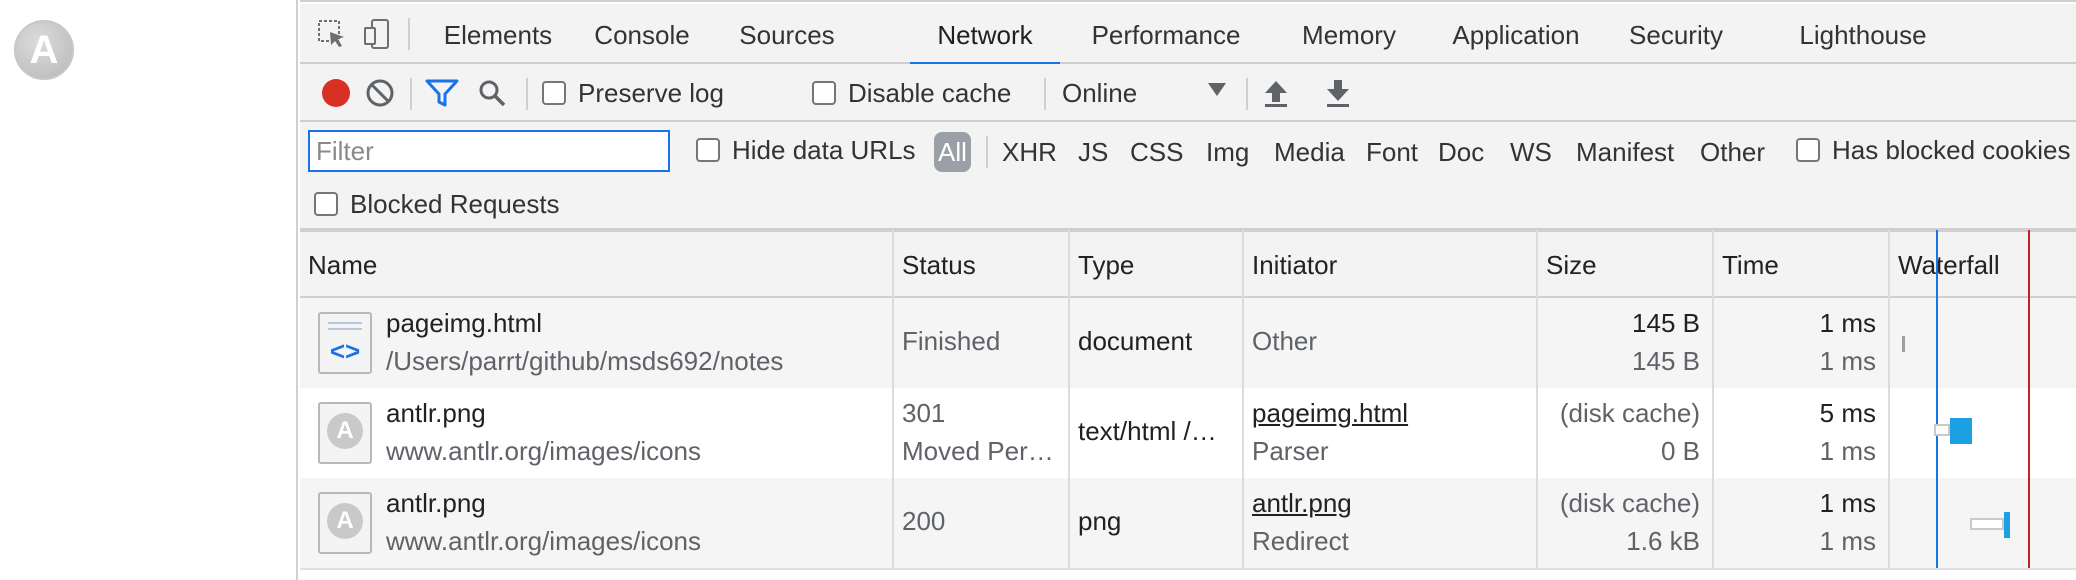  What do you see at coordinates (1349, 34) in the screenshot?
I see `tab-memory: Memory` at bounding box center [1349, 34].